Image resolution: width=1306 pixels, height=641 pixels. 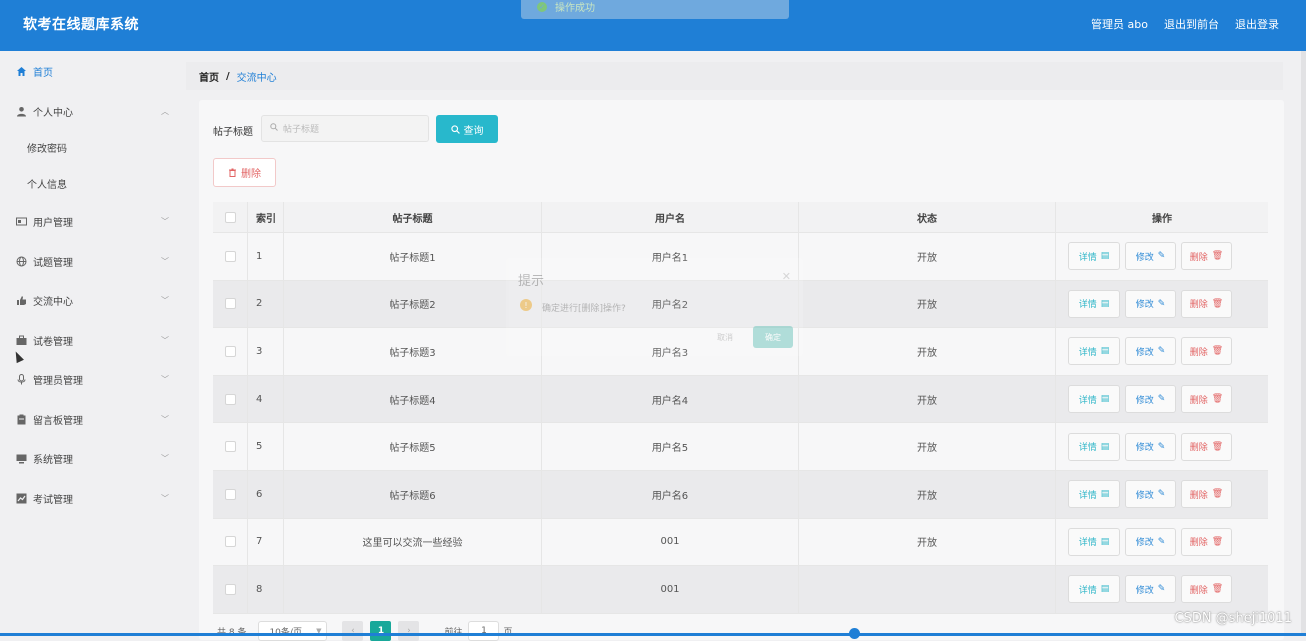 What do you see at coordinates (93, 183) in the screenshot?
I see `sidebar-item-personal-info: 个人信息` at bounding box center [93, 183].